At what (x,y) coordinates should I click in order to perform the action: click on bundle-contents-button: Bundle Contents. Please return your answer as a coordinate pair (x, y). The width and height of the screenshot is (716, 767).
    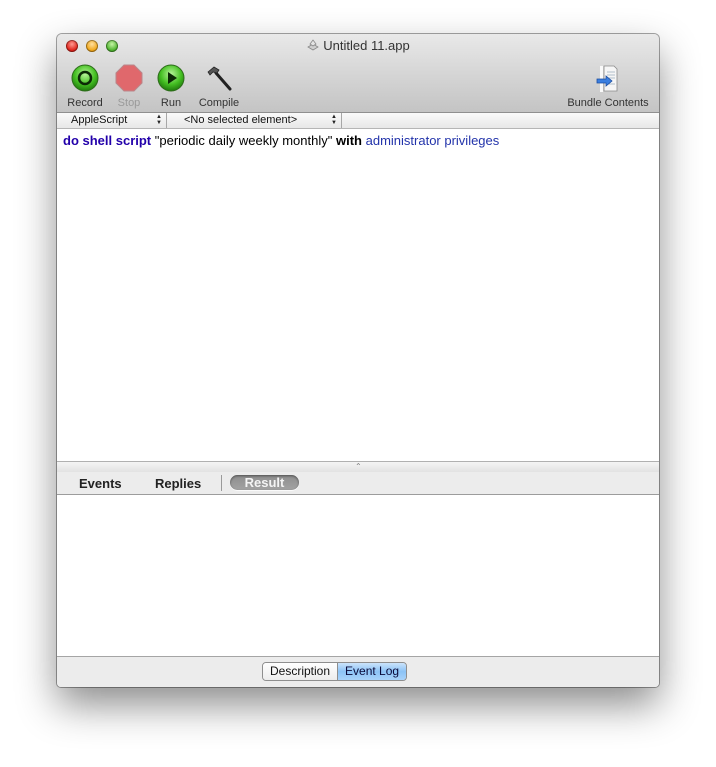
    Looking at the image, I should click on (608, 86).